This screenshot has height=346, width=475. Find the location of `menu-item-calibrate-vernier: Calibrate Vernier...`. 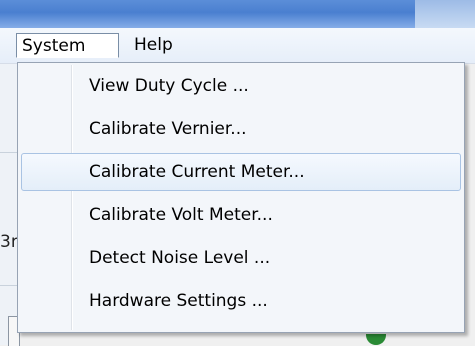

menu-item-calibrate-vernier: Calibrate Vernier... is located at coordinates (241, 129).